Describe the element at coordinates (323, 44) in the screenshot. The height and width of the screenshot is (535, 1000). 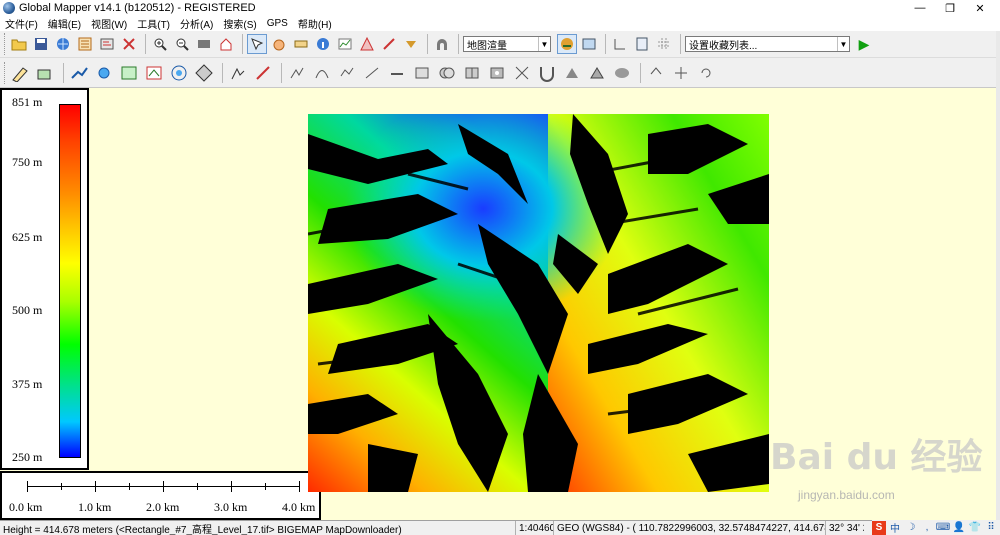
I see `feature-info-icon` at that location.